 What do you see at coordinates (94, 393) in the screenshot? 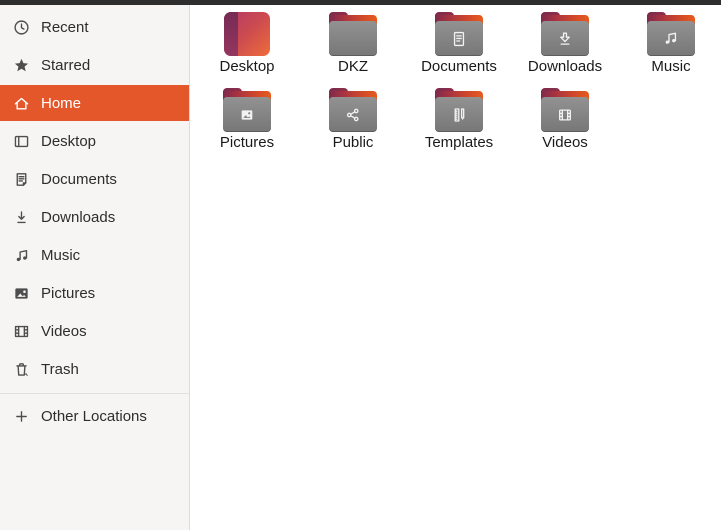
I see `sidebar-separator` at bounding box center [94, 393].